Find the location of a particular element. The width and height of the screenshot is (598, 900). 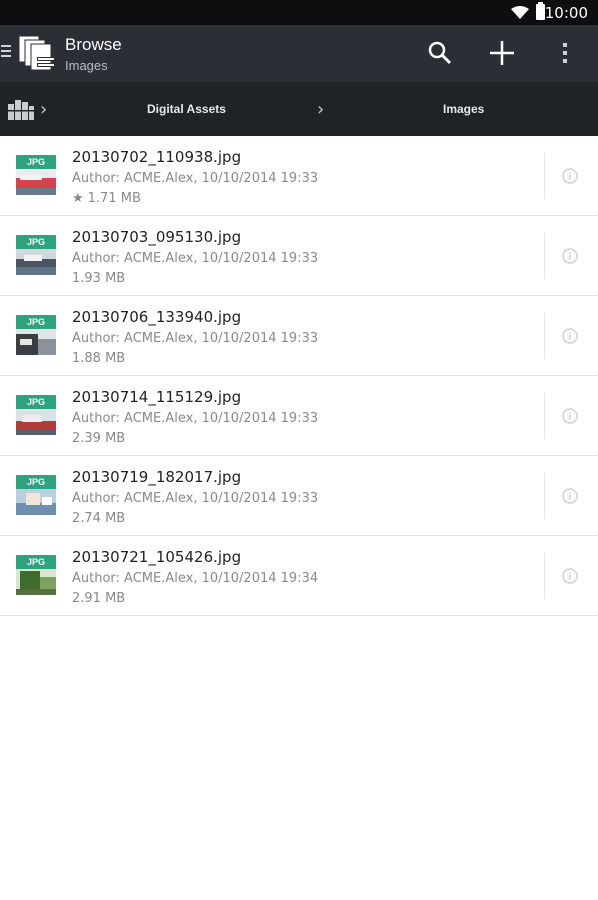

status-time: 10:00 is located at coordinates (566, 13).